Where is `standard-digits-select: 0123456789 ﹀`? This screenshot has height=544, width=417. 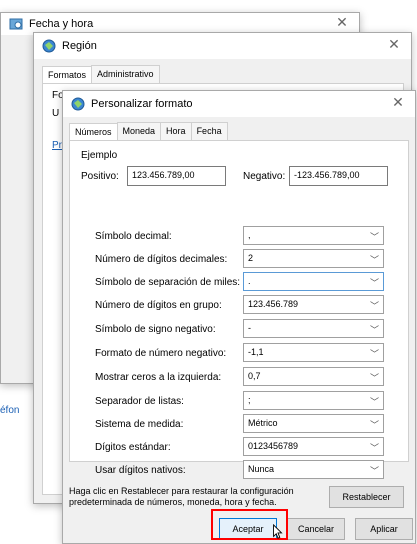
standard-digits-select: 0123456789 ﹀ is located at coordinates (313, 446).